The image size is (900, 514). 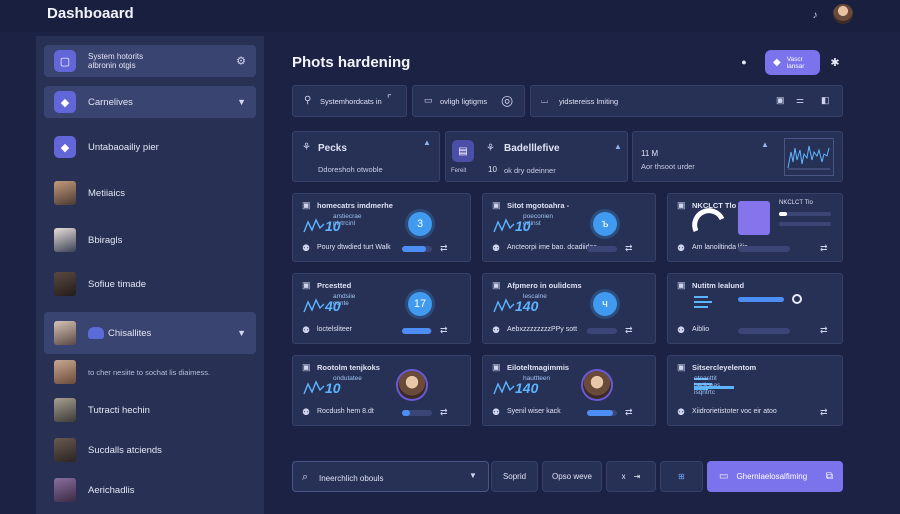 I want to click on window-icon: ▭, so click(x=724, y=476).